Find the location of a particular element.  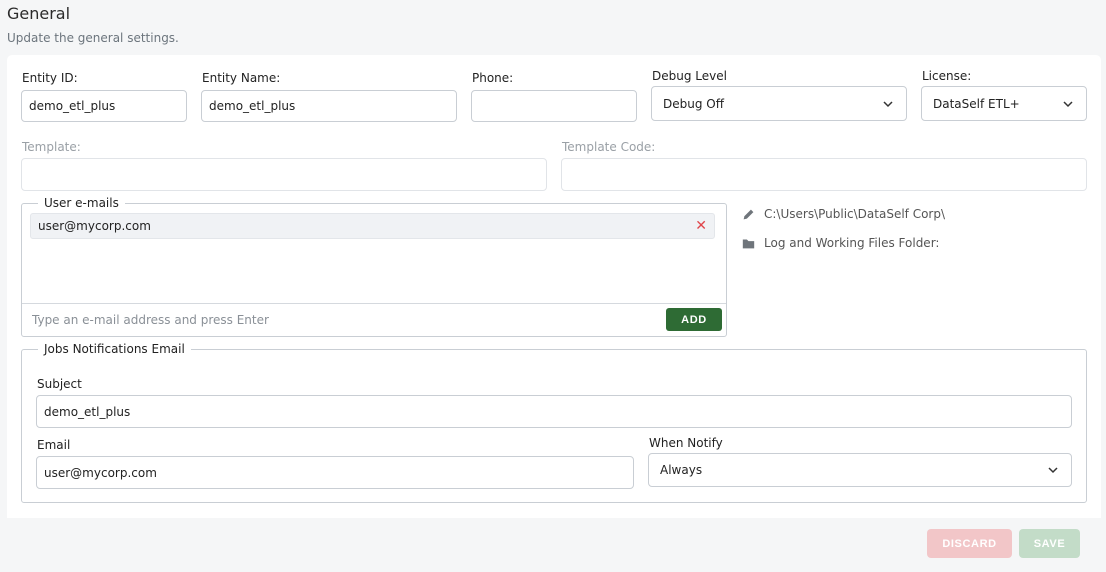

path-text: C:\Users\Public\DataSelf Corp\ is located at coordinates (855, 214).